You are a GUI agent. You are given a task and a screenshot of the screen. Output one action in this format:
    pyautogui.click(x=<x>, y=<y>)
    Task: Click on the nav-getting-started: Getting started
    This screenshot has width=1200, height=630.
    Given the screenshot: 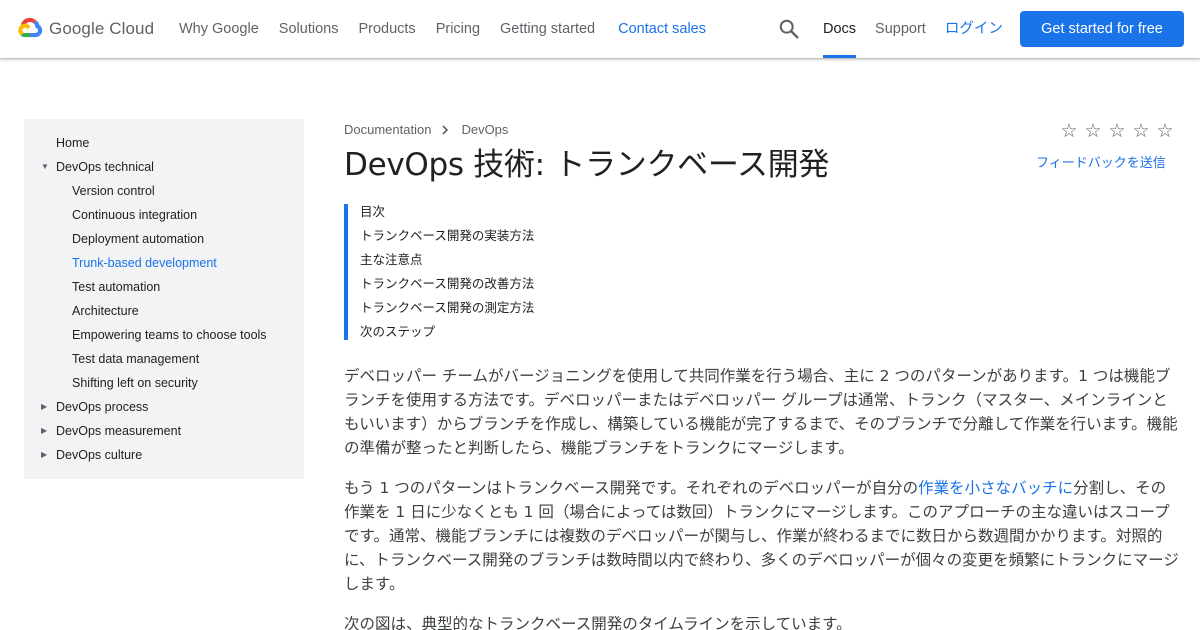 What is the action you would take?
    pyautogui.click(x=547, y=29)
    